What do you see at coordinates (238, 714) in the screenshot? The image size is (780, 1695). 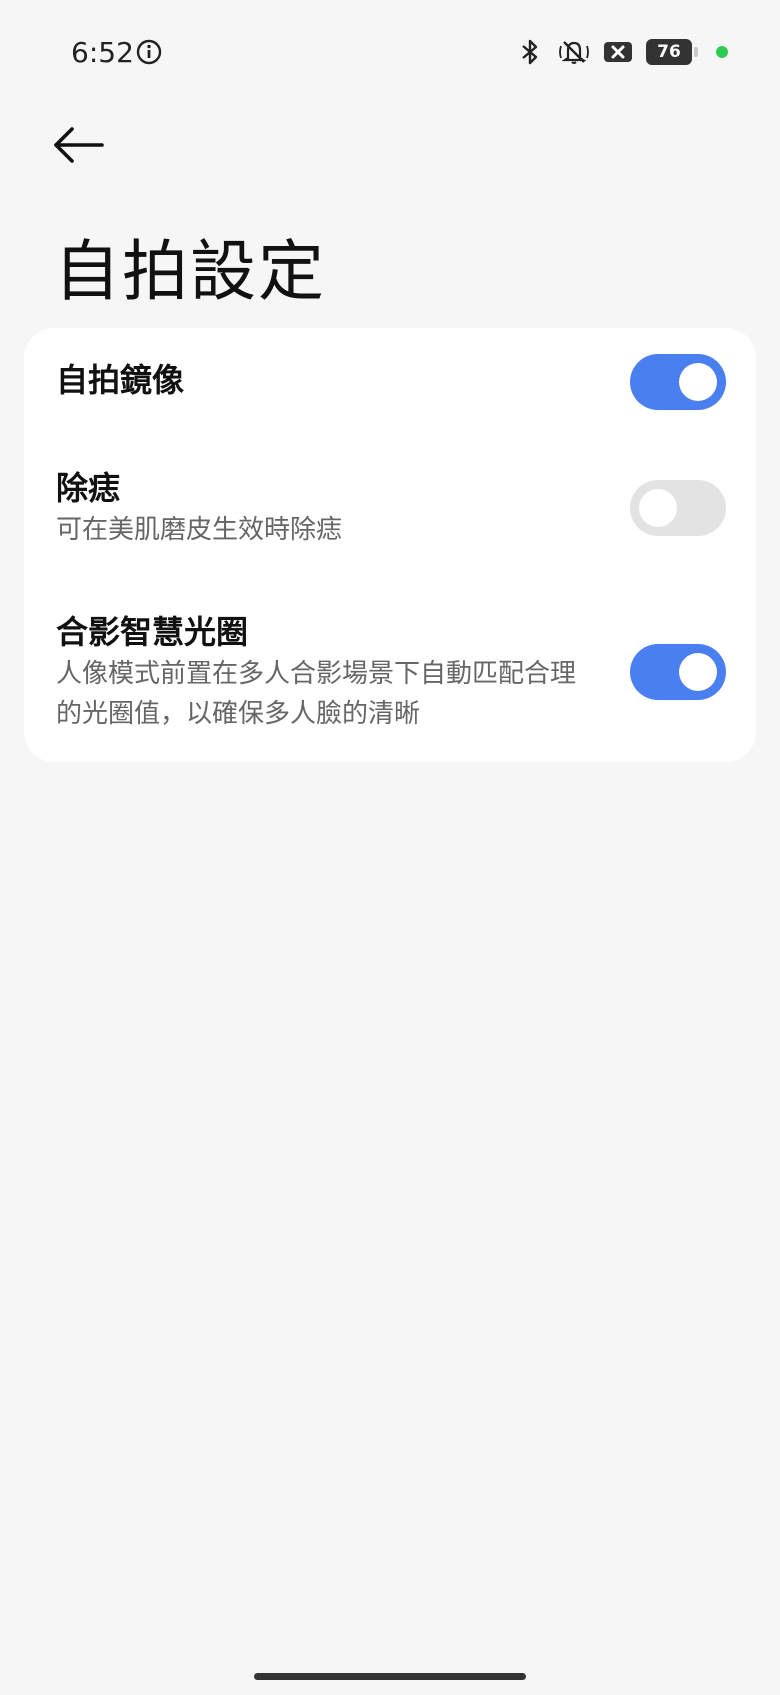 I see `setting-description-line: 的光圈值，以確保多人臉的清晰` at bounding box center [238, 714].